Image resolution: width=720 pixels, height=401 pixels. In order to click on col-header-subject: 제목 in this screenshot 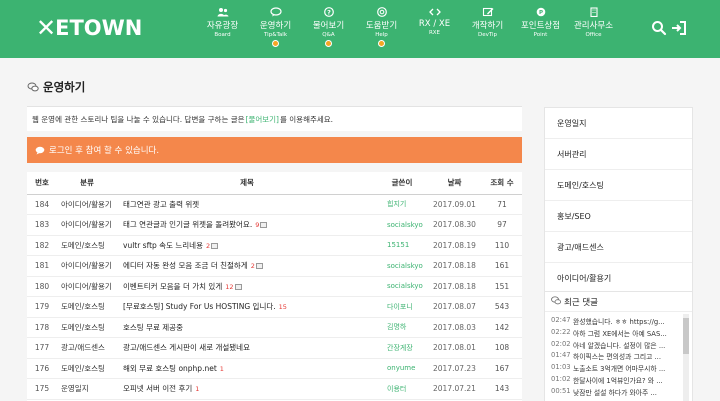, I will do `click(247, 183)`.